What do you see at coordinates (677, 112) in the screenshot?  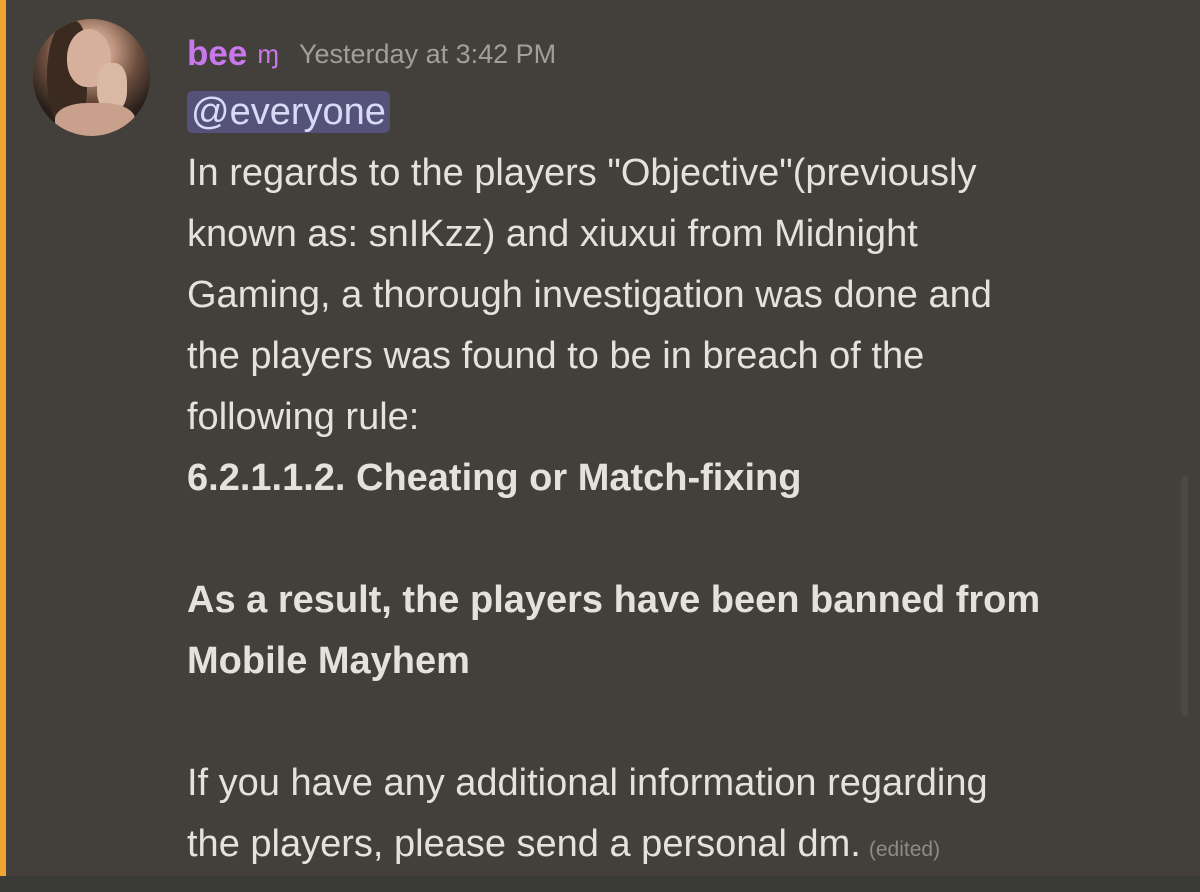 I see `mention-line: @everyone` at bounding box center [677, 112].